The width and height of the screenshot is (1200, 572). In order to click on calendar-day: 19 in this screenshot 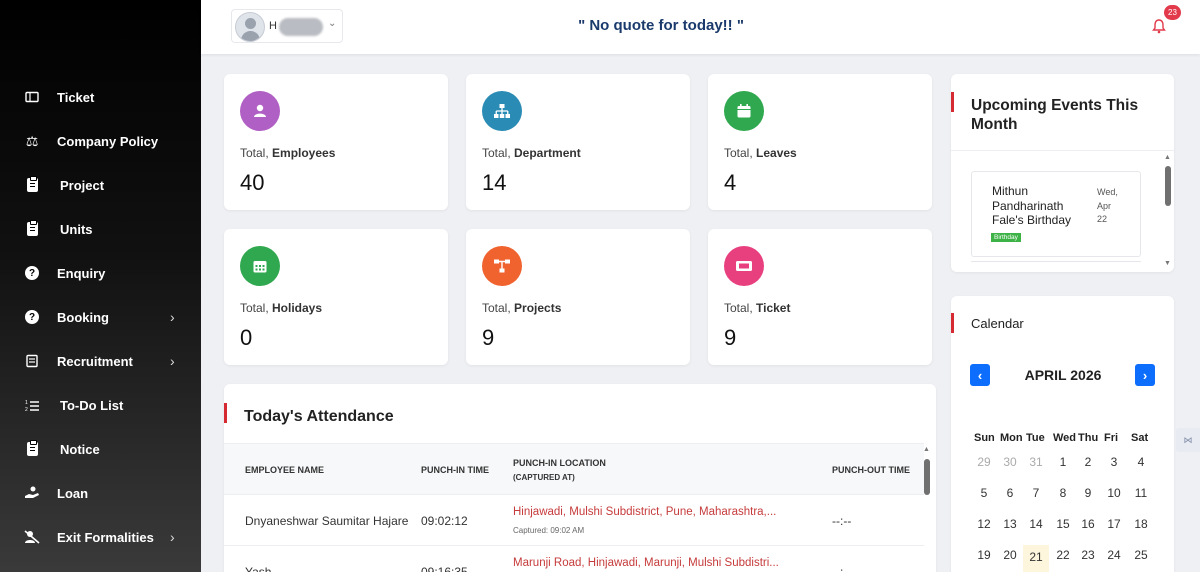, I will do `click(984, 555)`.